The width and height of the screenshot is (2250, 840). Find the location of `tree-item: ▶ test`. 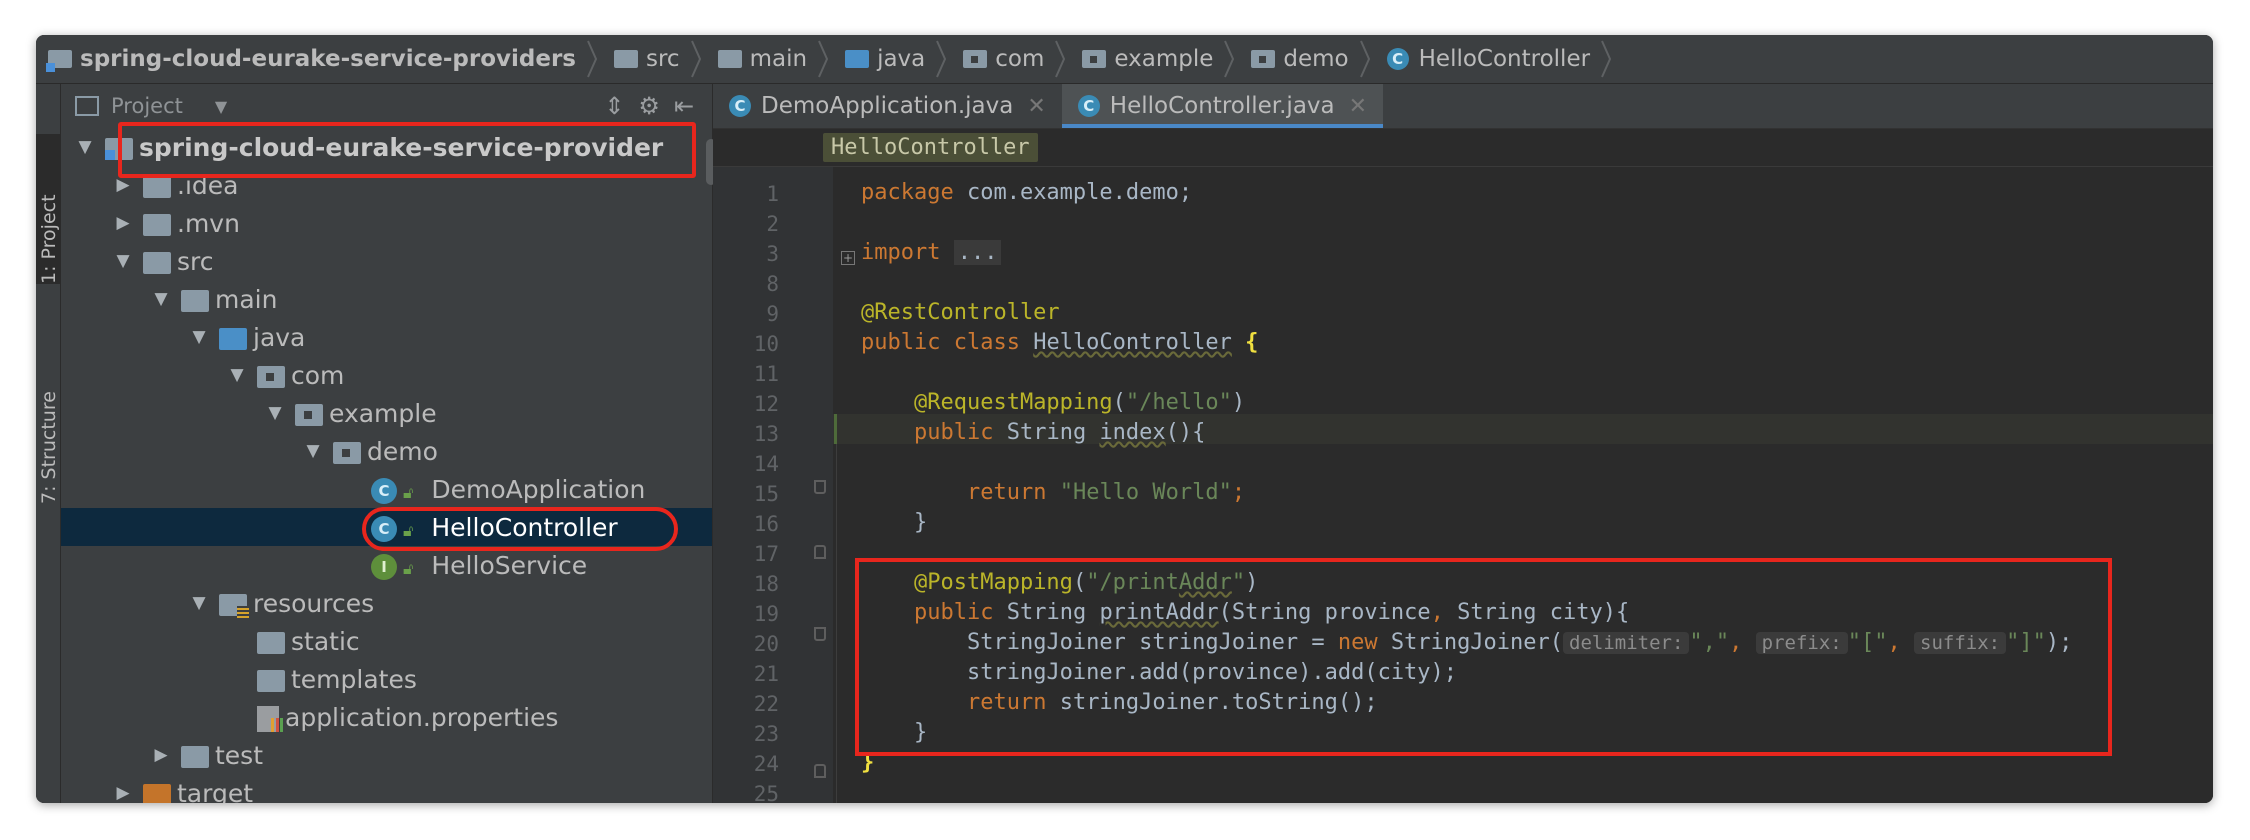

tree-item: ▶ test is located at coordinates (386, 755).